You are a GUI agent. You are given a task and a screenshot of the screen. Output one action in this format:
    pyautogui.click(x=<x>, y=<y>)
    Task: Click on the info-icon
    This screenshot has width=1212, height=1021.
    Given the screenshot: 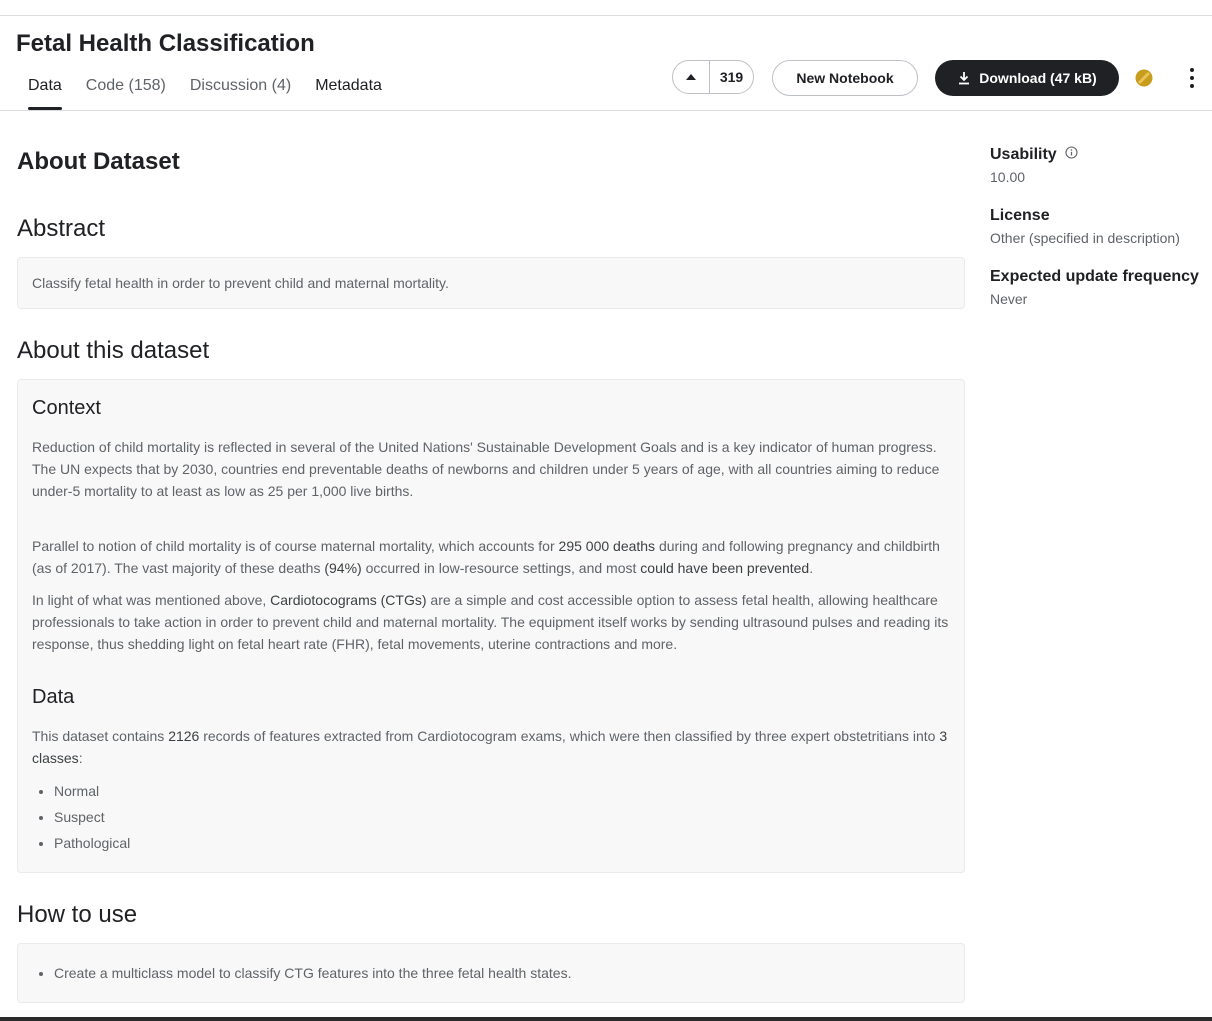 What is the action you would take?
    pyautogui.click(x=1071, y=155)
    